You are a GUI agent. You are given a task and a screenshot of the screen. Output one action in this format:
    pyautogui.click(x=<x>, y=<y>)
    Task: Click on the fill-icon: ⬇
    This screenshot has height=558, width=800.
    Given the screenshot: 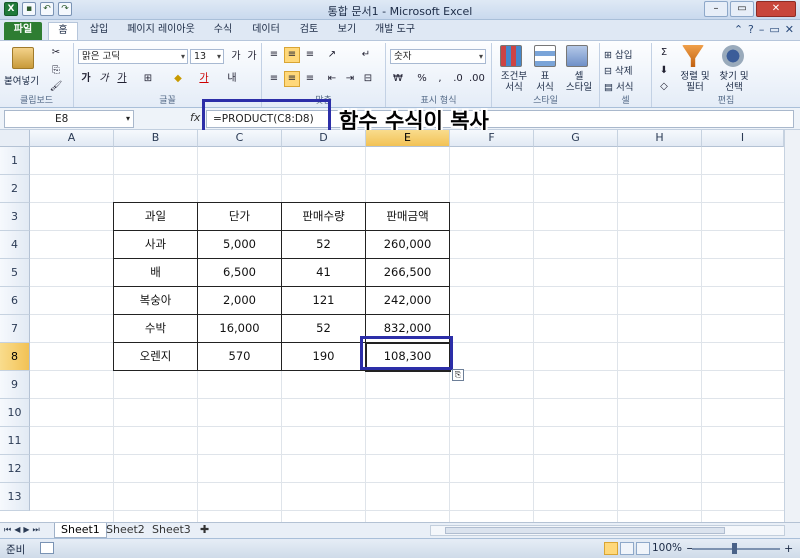 What is the action you would take?
    pyautogui.click(x=664, y=71)
    